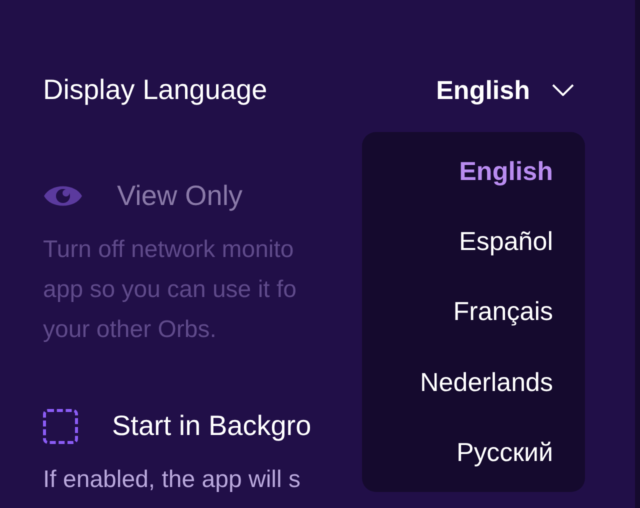 Image resolution: width=640 pixels, height=508 pixels. Describe the element at coordinates (506, 171) in the screenshot. I see `language-option: English` at that location.